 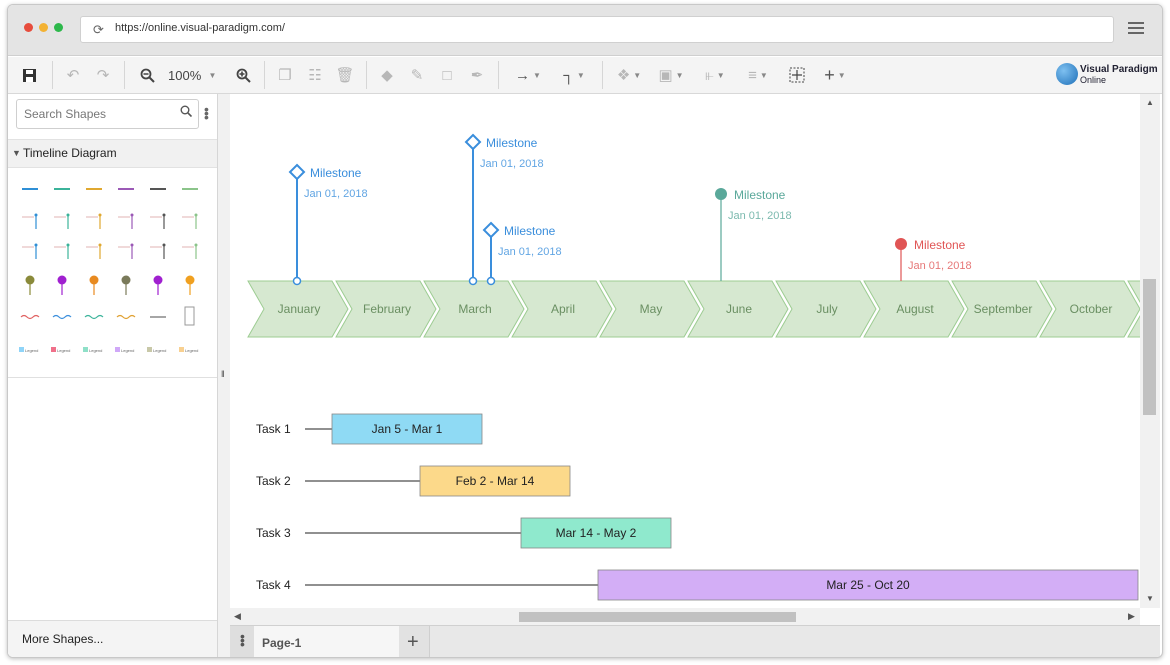 What do you see at coordinates (211, 75) in the screenshot?
I see `zoom-dropdown-icon: ▼` at bounding box center [211, 75].